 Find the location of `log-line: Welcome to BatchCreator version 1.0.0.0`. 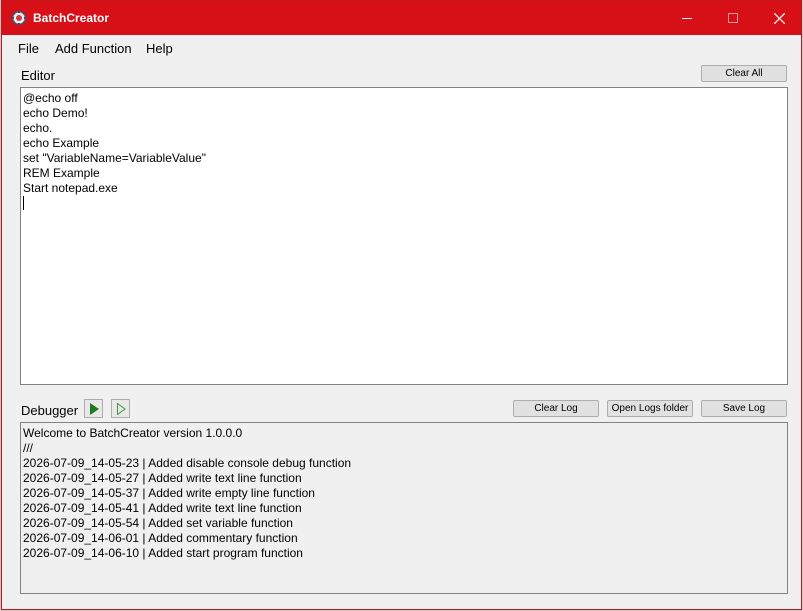

log-line: Welcome to BatchCreator version 1.0.0.0 is located at coordinates (133, 433).